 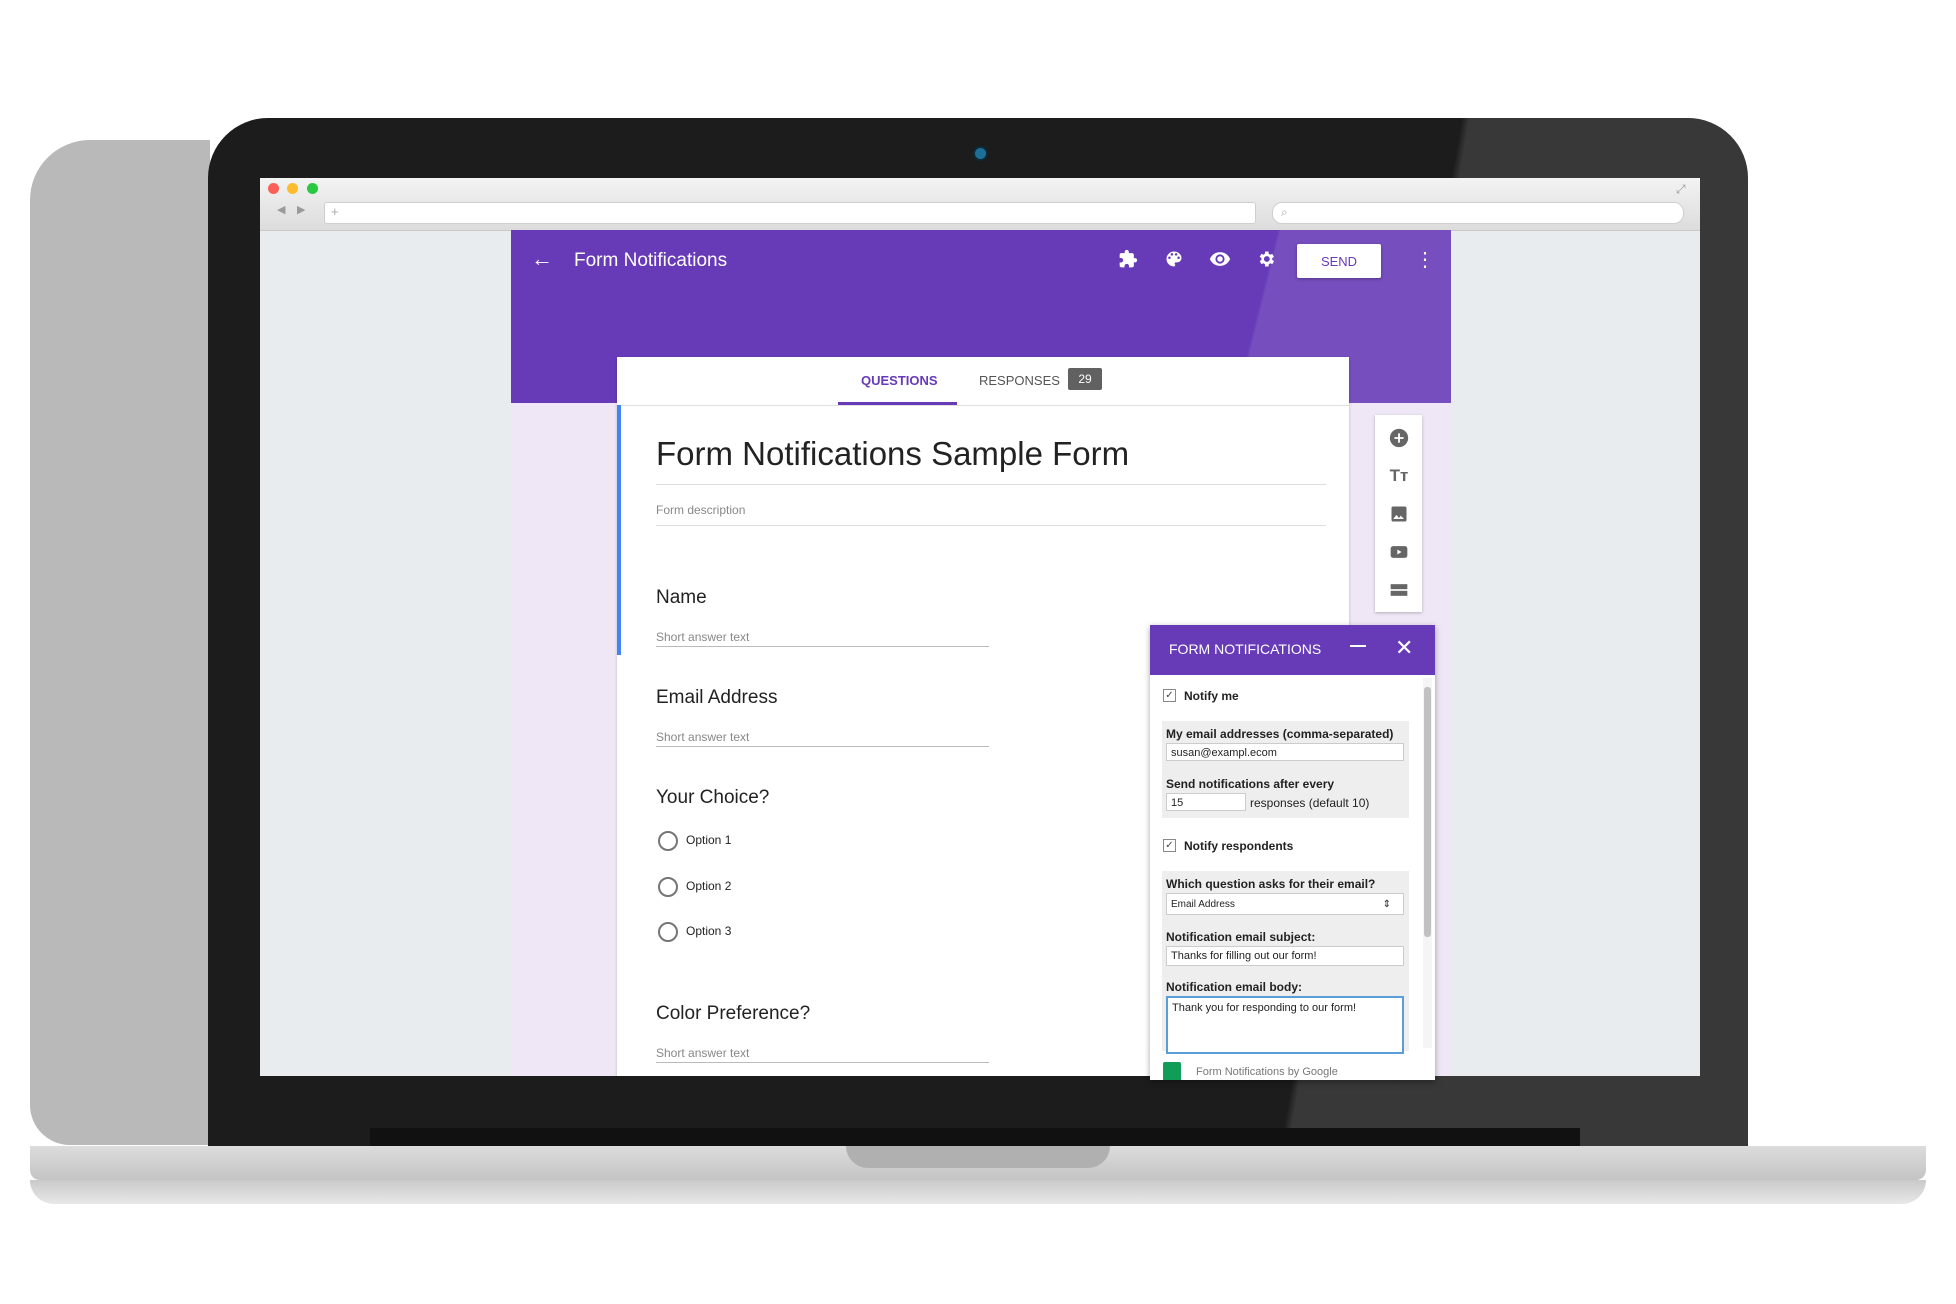 What do you see at coordinates (899, 380) in the screenshot?
I see `tab-questions: QUESTIONS` at bounding box center [899, 380].